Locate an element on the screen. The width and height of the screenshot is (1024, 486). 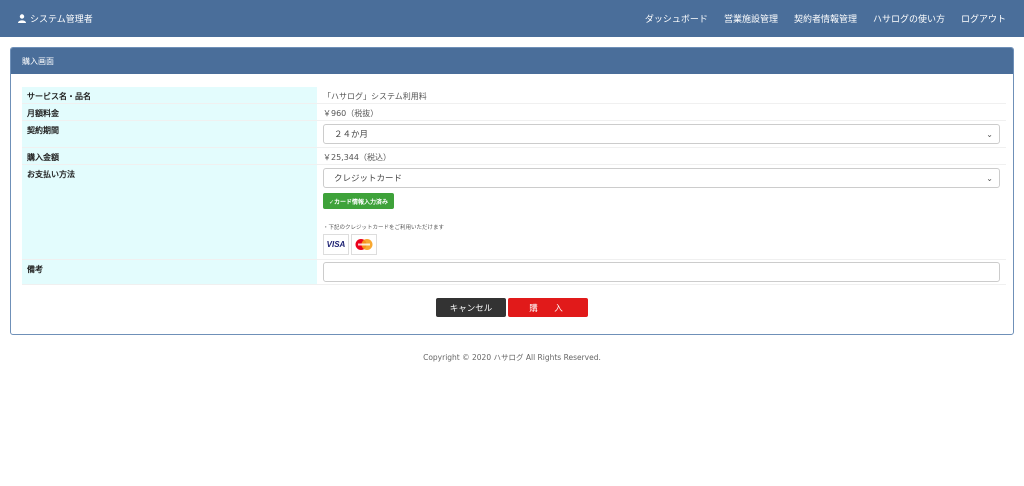
term-select: ２４か月 ⌄ is located at coordinates (661, 134).